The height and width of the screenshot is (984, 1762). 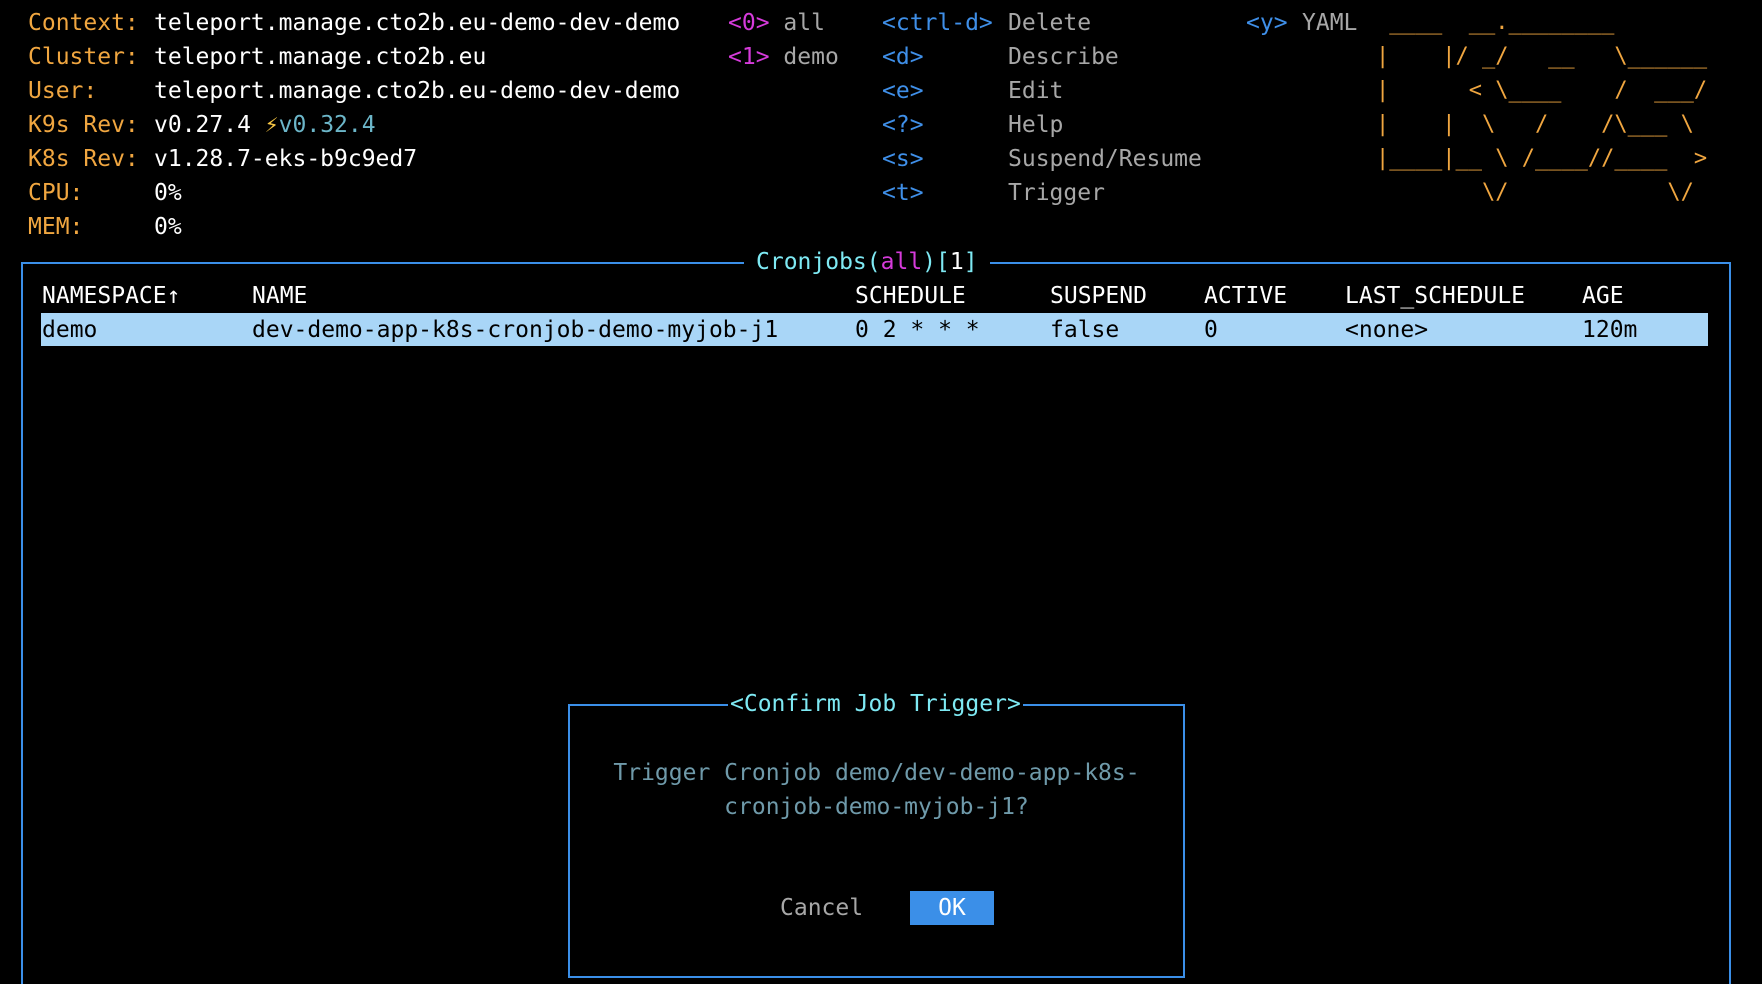 I want to click on user-value: teleport.manage.cto2b.eu-demo-dev-demo, so click(x=417, y=91).